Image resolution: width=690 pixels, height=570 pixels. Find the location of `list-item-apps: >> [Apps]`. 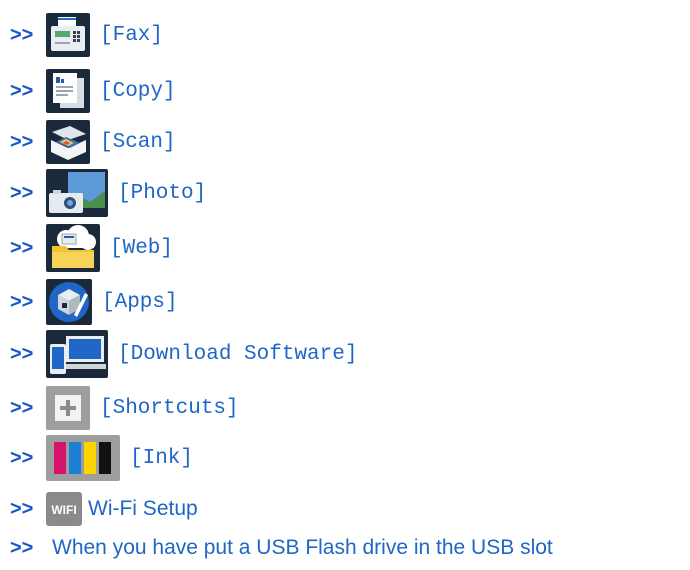

list-item-apps: >> [Apps] is located at coordinates (94, 302).